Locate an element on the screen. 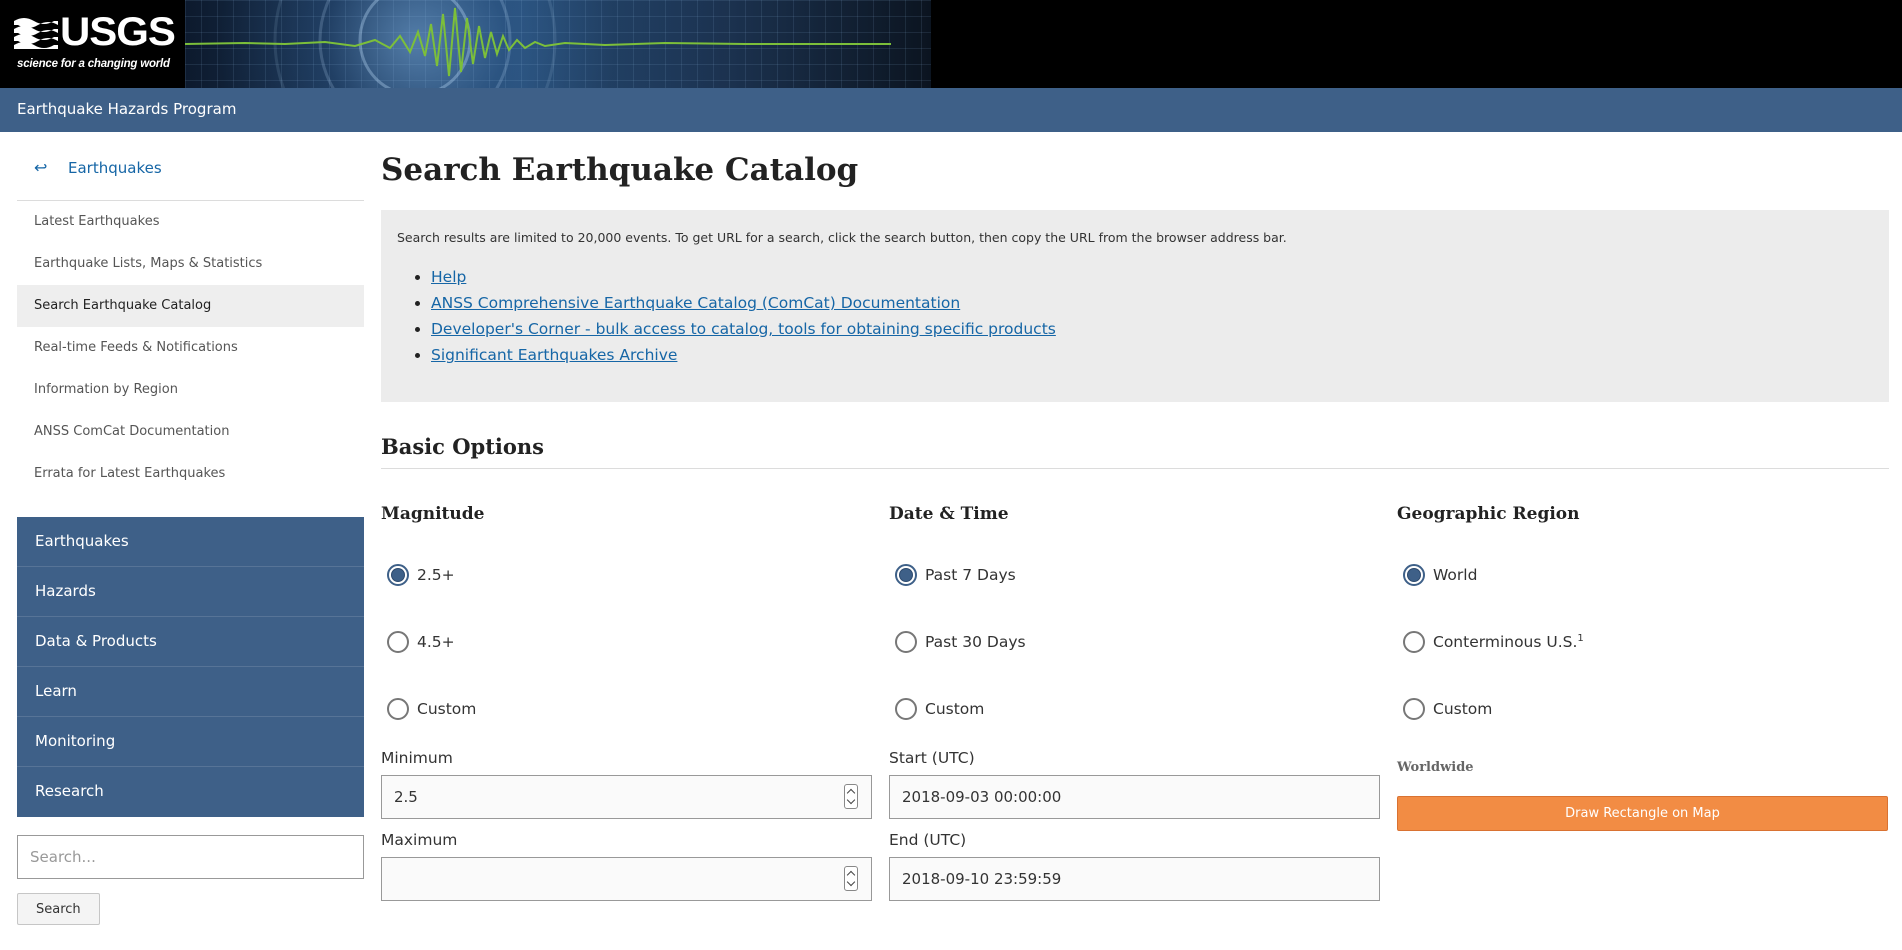 The width and height of the screenshot is (1902, 950). radio-label: Past 30 Days is located at coordinates (975, 642).